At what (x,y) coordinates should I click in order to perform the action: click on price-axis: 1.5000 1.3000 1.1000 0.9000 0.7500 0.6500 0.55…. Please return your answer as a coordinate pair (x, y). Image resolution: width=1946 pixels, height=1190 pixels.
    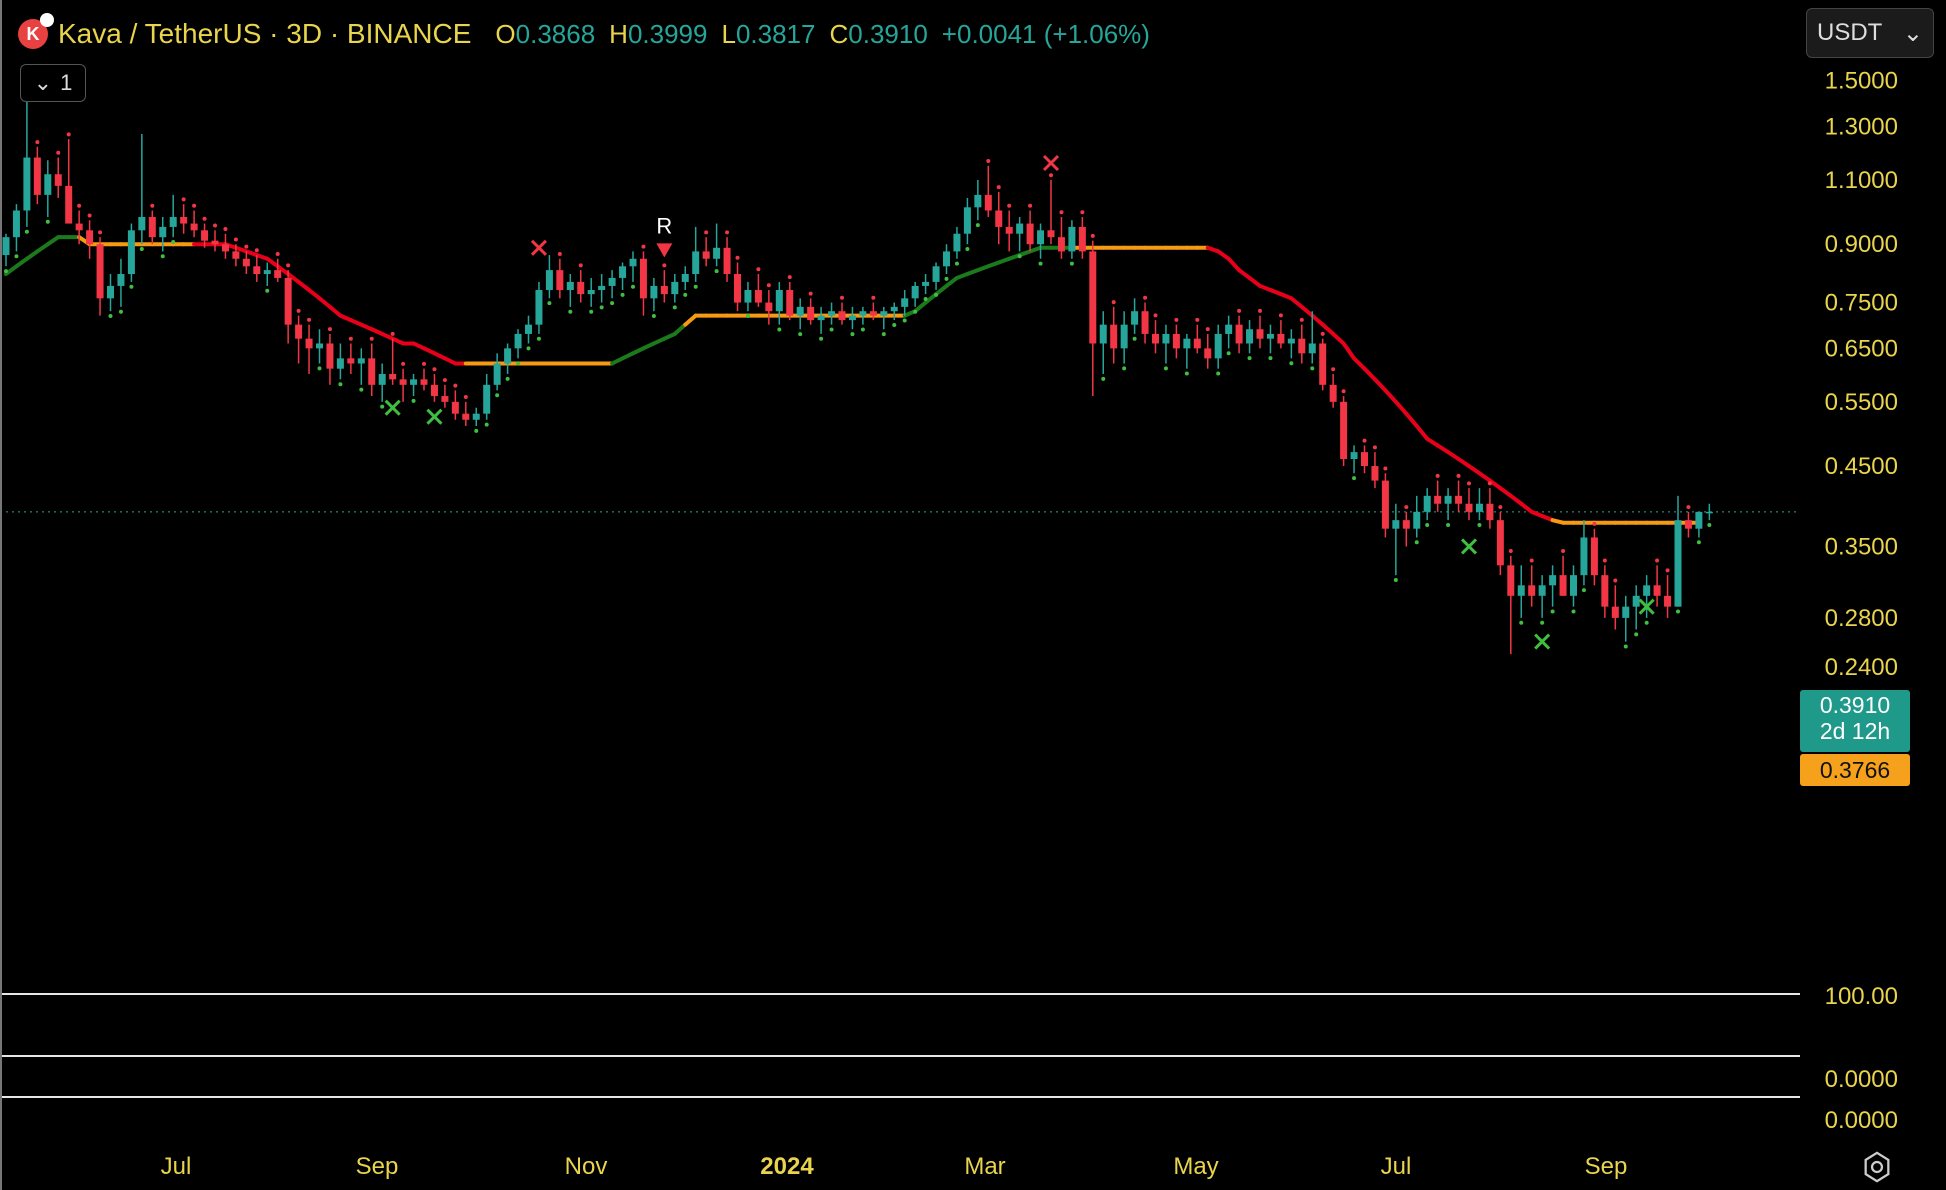
    Looking at the image, I should click on (1861, 374).